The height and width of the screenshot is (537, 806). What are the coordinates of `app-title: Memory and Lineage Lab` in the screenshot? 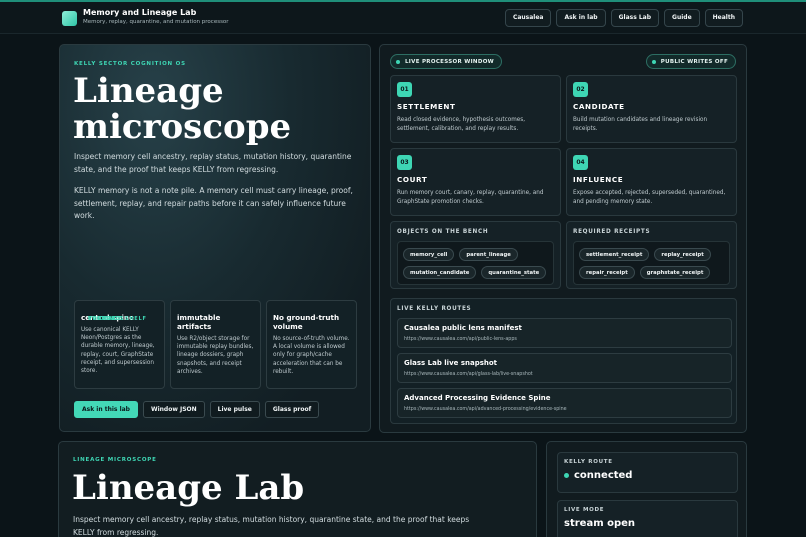 It's located at (140, 12).